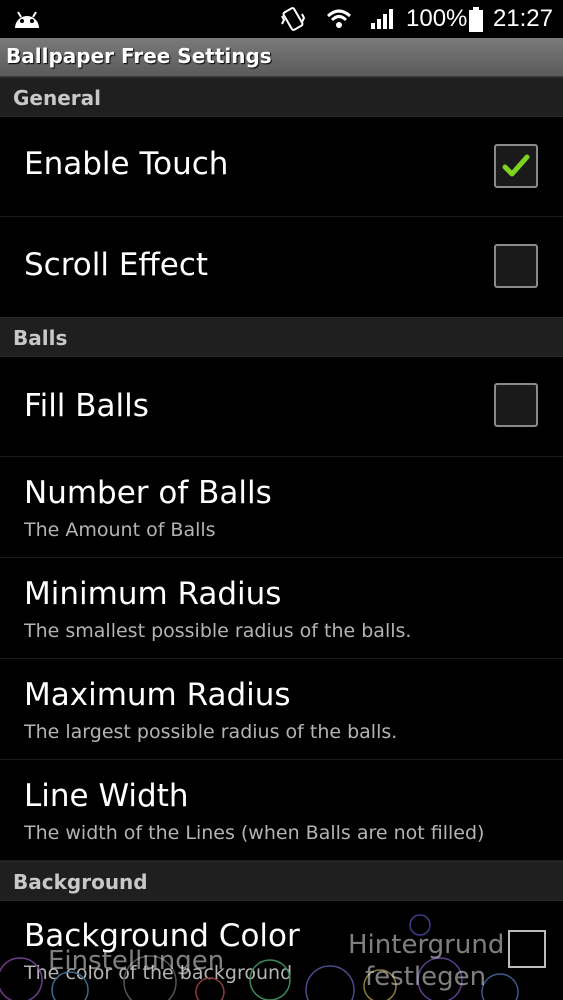  I want to click on pref-scroll-effect: Scroll Effect, so click(281, 267).